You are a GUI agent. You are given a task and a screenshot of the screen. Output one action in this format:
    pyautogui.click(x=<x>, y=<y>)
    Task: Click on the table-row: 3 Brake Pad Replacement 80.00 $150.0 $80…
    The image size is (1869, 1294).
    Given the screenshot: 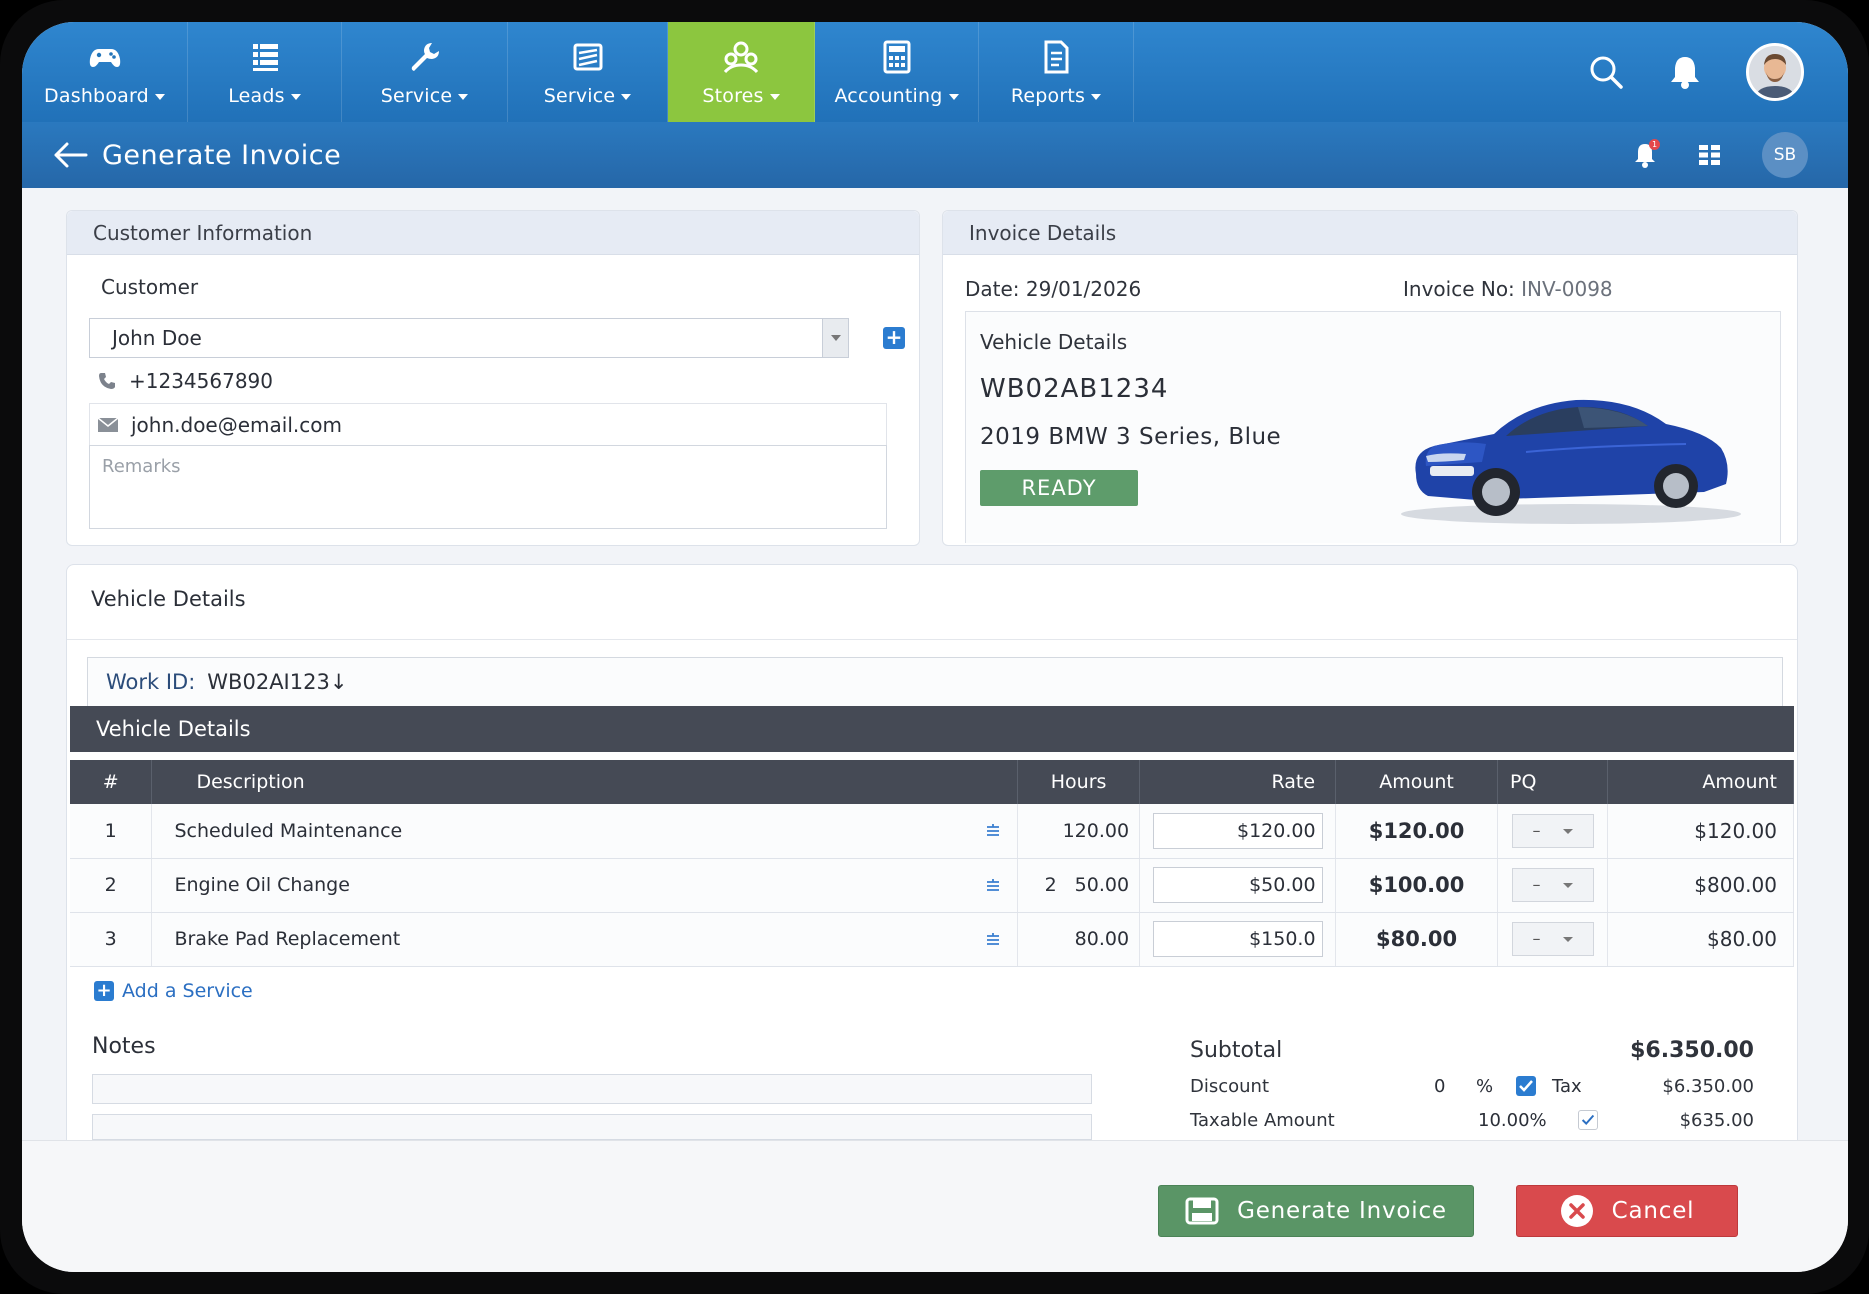 What is the action you would take?
    pyautogui.click(x=932, y=939)
    